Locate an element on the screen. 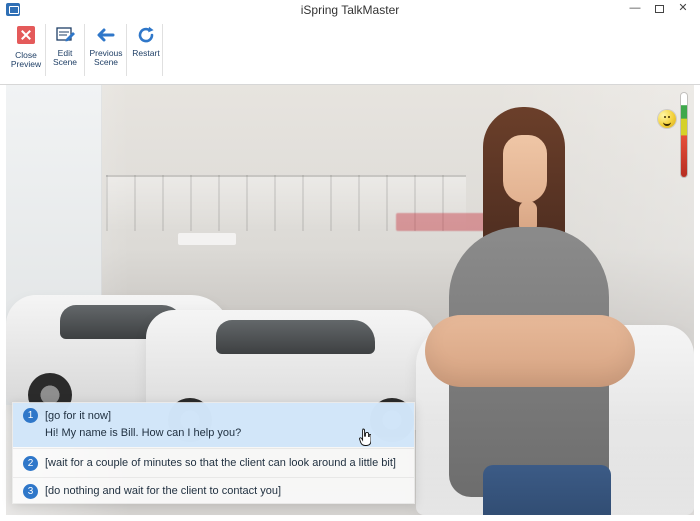 The image size is (700, 521). close-preview-button: Close Preview is located at coordinates (26, 51).